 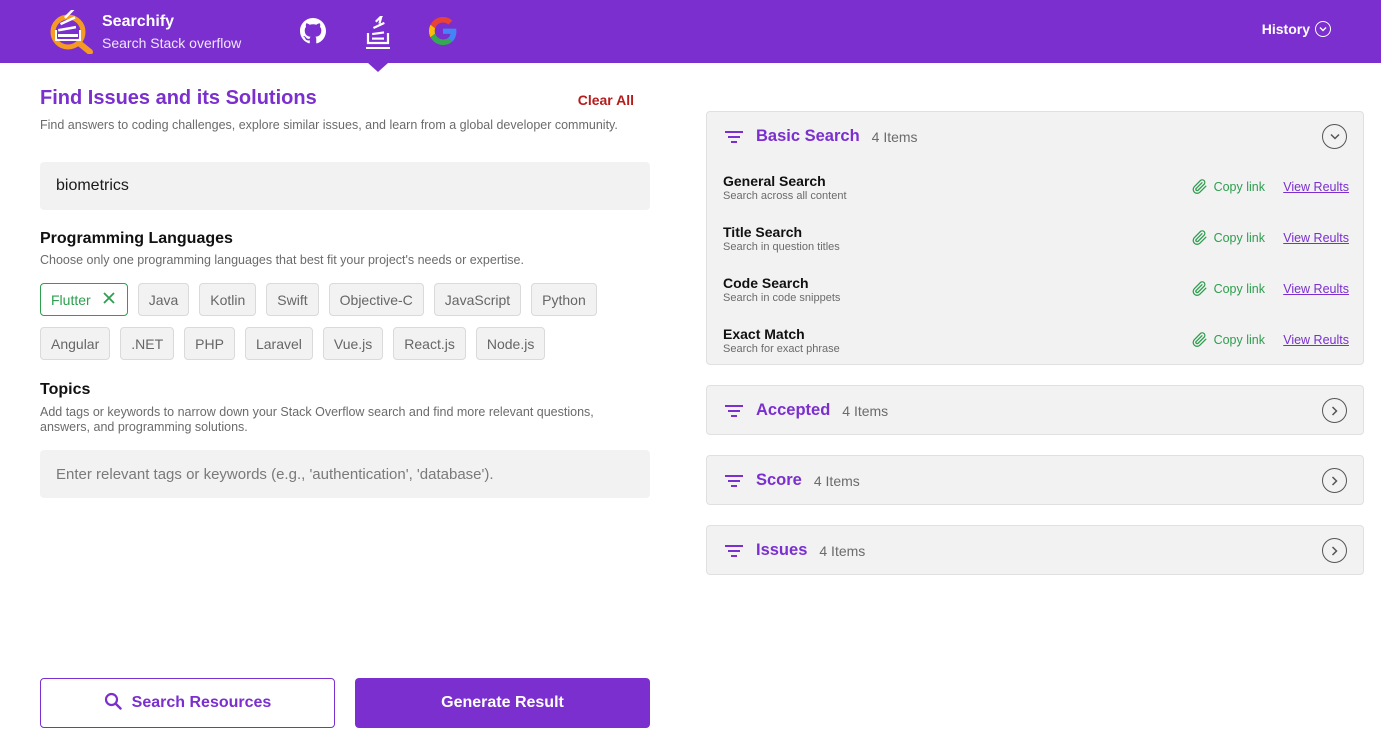 What do you see at coordinates (793, 410) in the screenshot?
I see `panel-title: Accepted` at bounding box center [793, 410].